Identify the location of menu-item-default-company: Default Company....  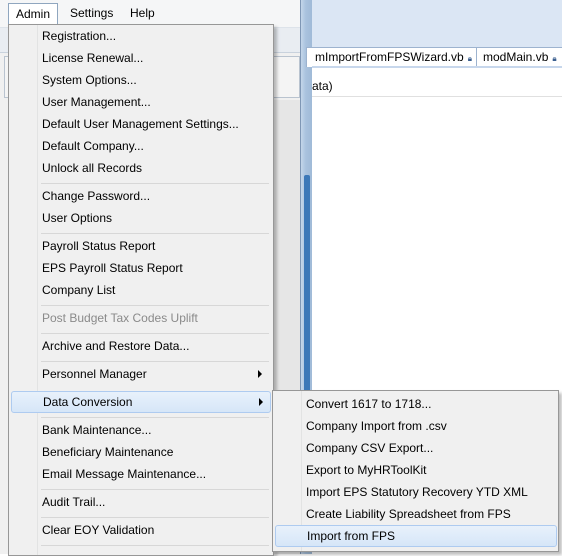
(140, 146).